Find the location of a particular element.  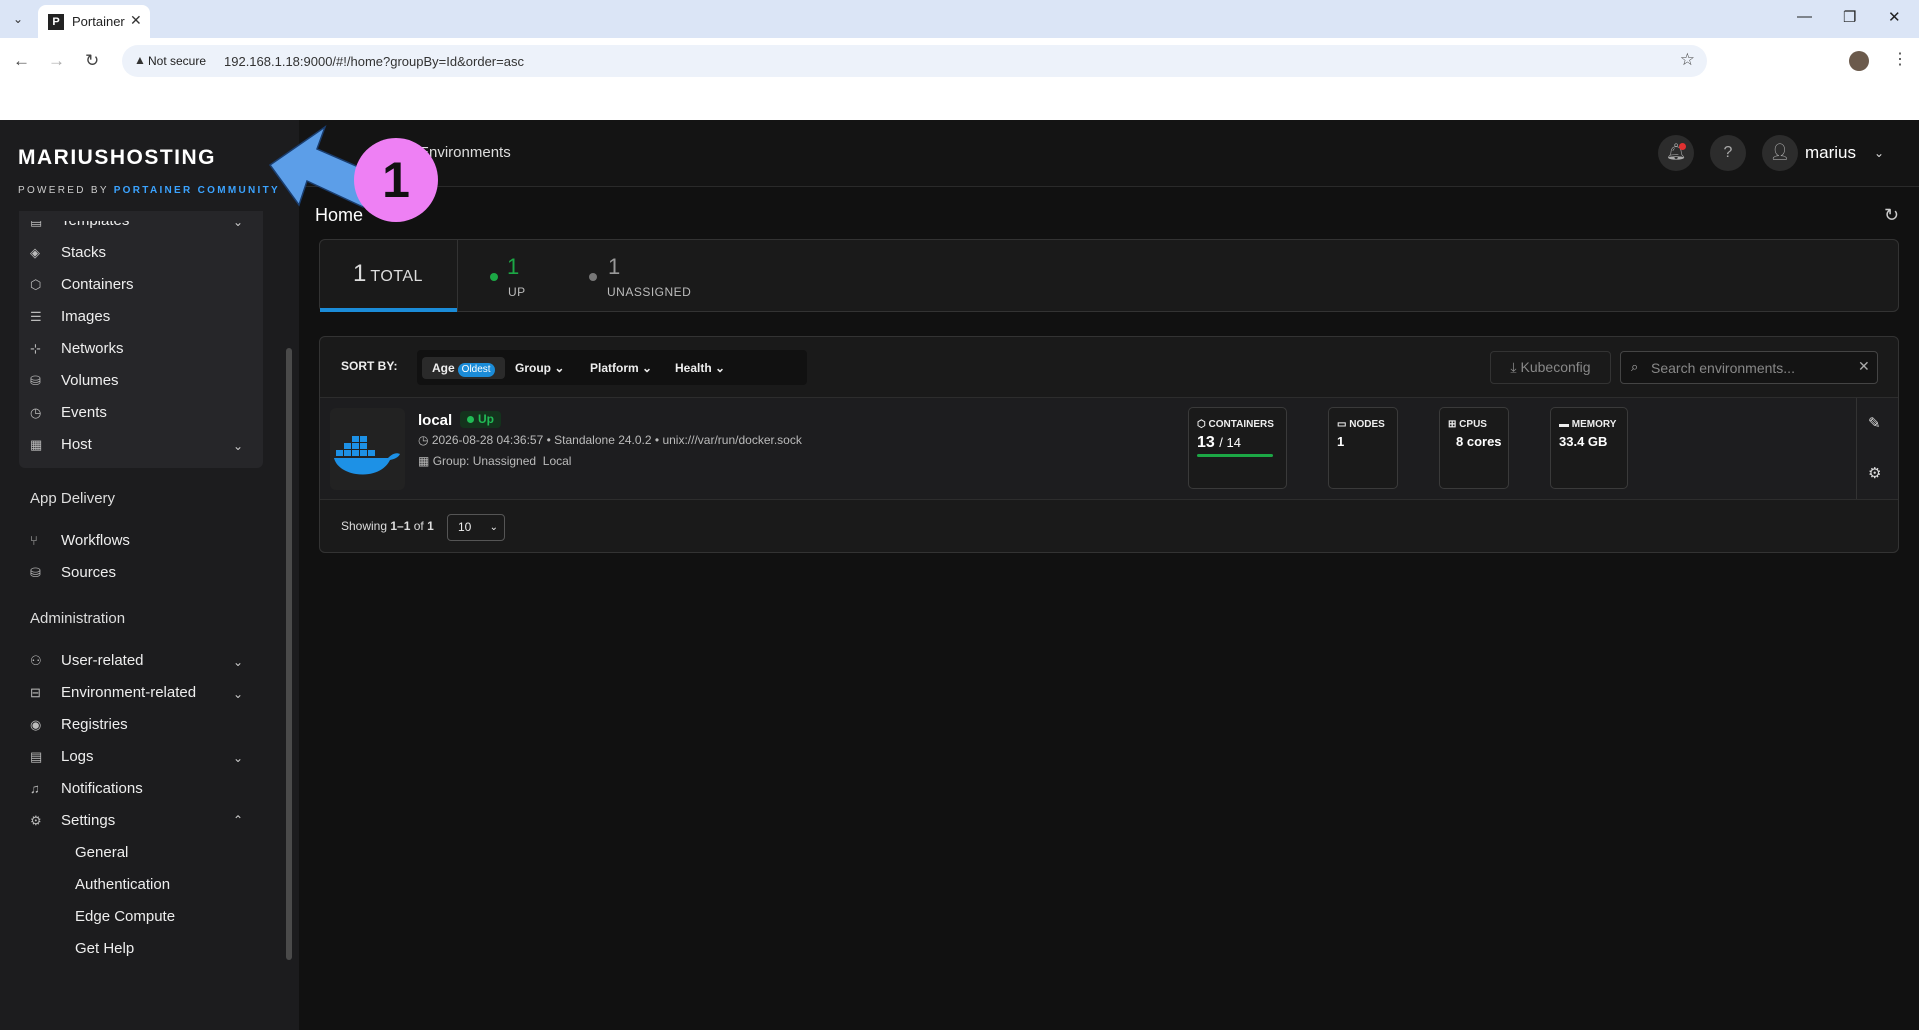

sidebar-subitem-edge-compute: Edge Compute is located at coordinates (125, 916).